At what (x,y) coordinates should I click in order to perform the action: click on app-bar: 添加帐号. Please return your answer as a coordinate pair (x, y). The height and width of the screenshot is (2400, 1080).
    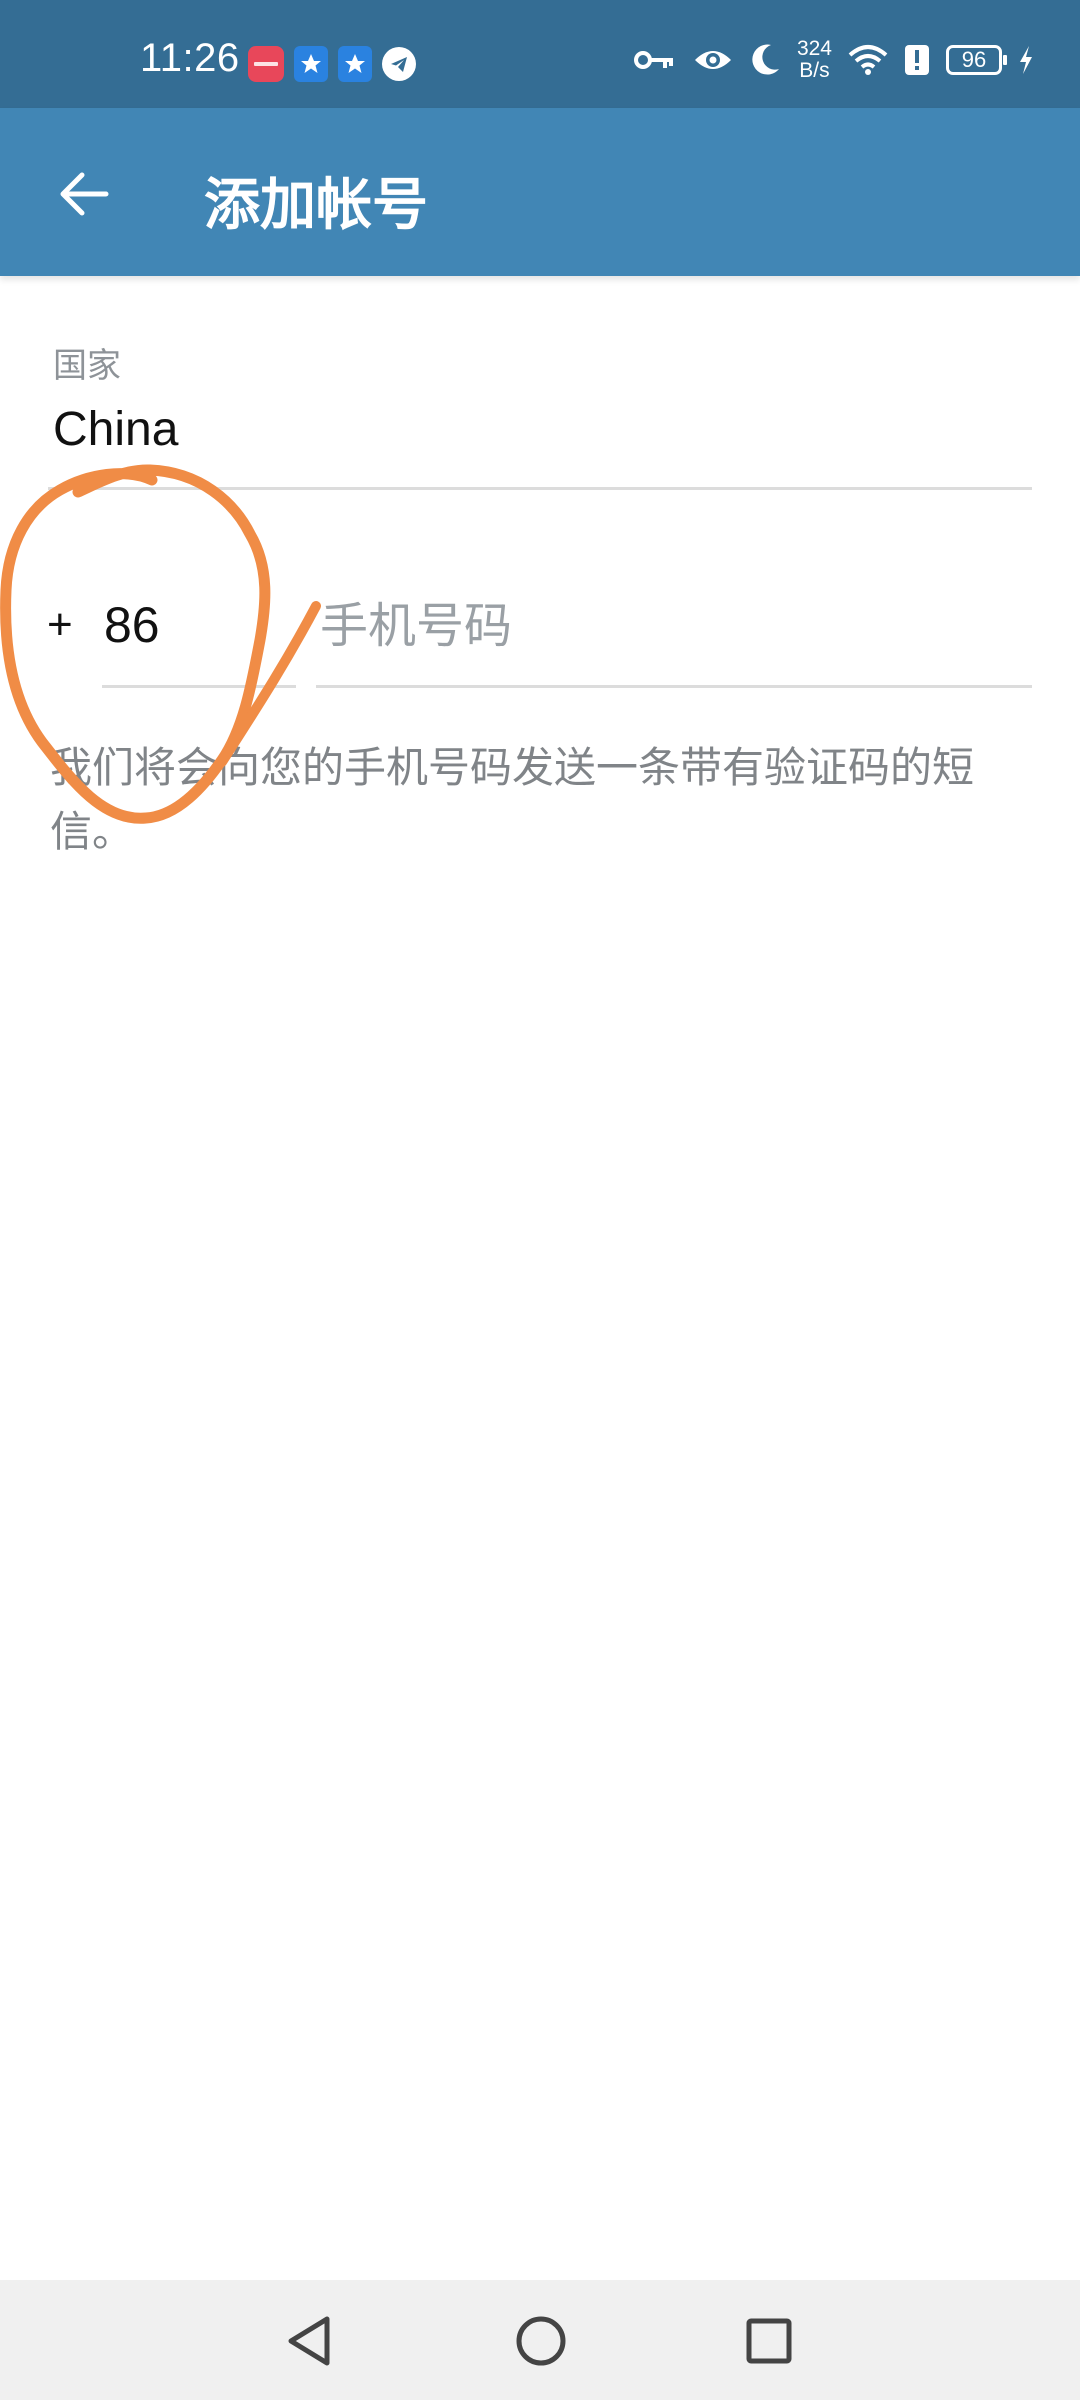
    Looking at the image, I should click on (540, 192).